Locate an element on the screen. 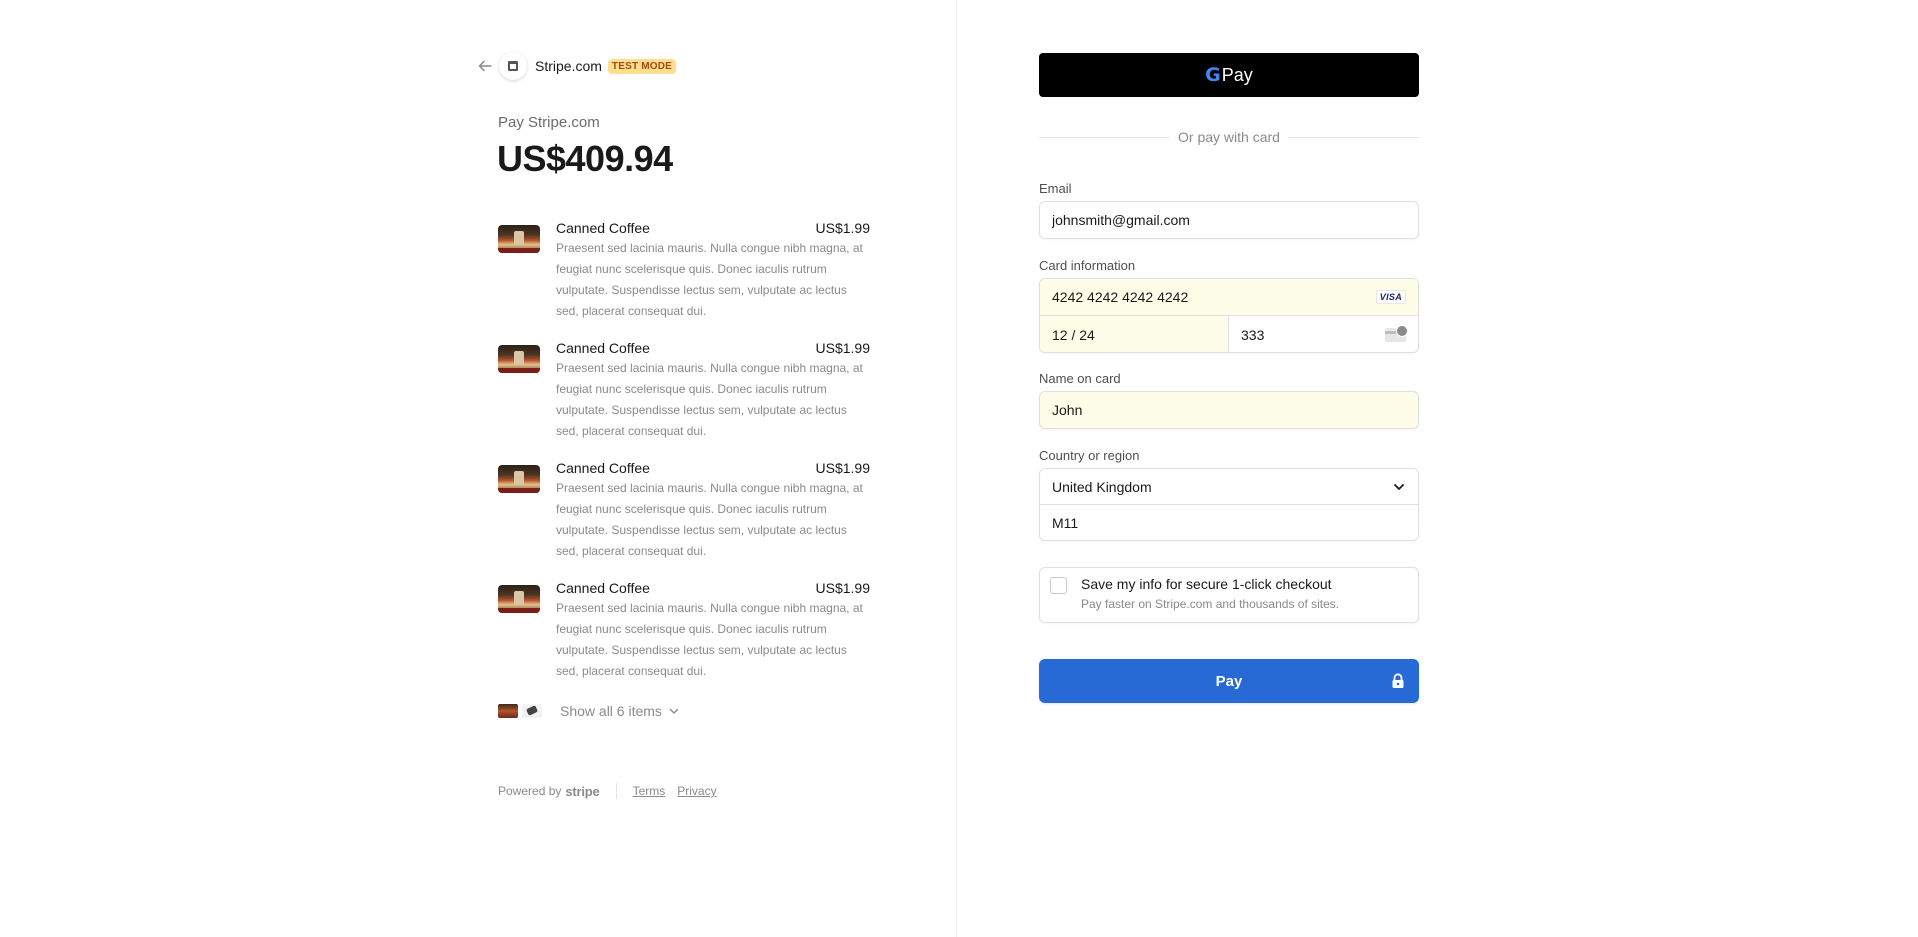 The width and height of the screenshot is (1918, 937). pay-label: Pay Stripe.com is located at coordinates (549, 122).